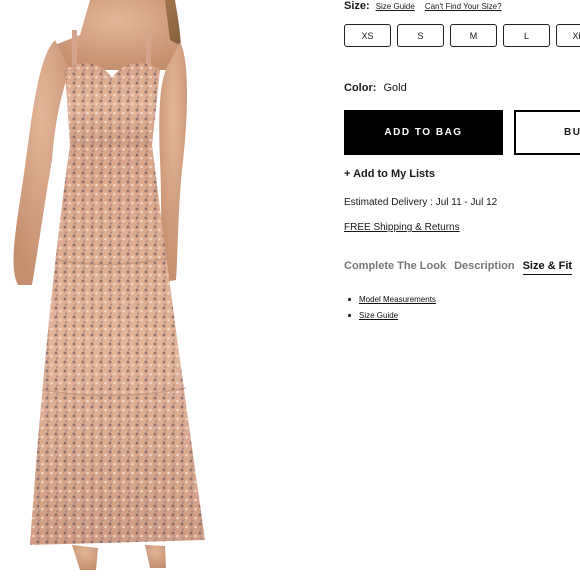  Describe the element at coordinates (568, 35) in the screenshot. I see `size-button-xl: XL` at that location.